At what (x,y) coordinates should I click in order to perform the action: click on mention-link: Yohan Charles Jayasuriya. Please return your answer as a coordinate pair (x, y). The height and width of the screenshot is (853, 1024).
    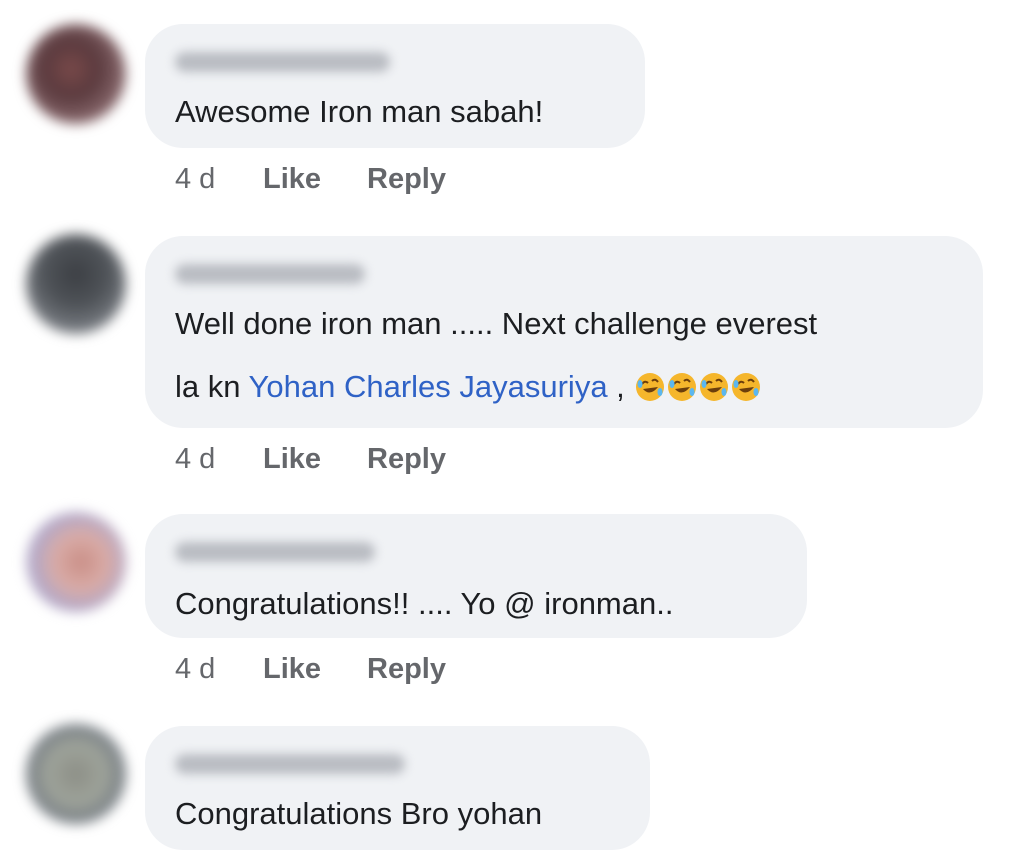
    Looking at the image, I should click on (428, 386).